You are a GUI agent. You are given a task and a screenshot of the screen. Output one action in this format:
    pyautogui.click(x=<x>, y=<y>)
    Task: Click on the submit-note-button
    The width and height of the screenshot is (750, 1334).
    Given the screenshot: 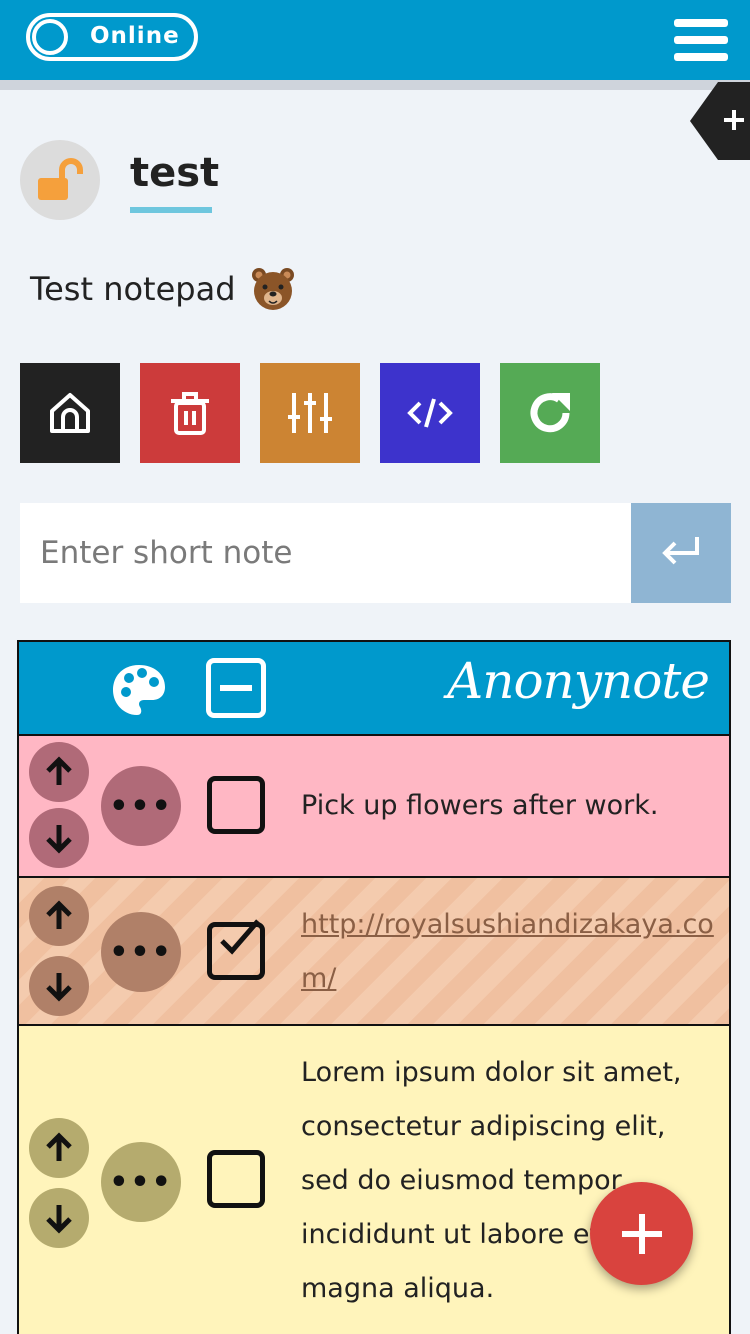 What is the action you would take?
    pyautogui.click(x=681, y=553)
    